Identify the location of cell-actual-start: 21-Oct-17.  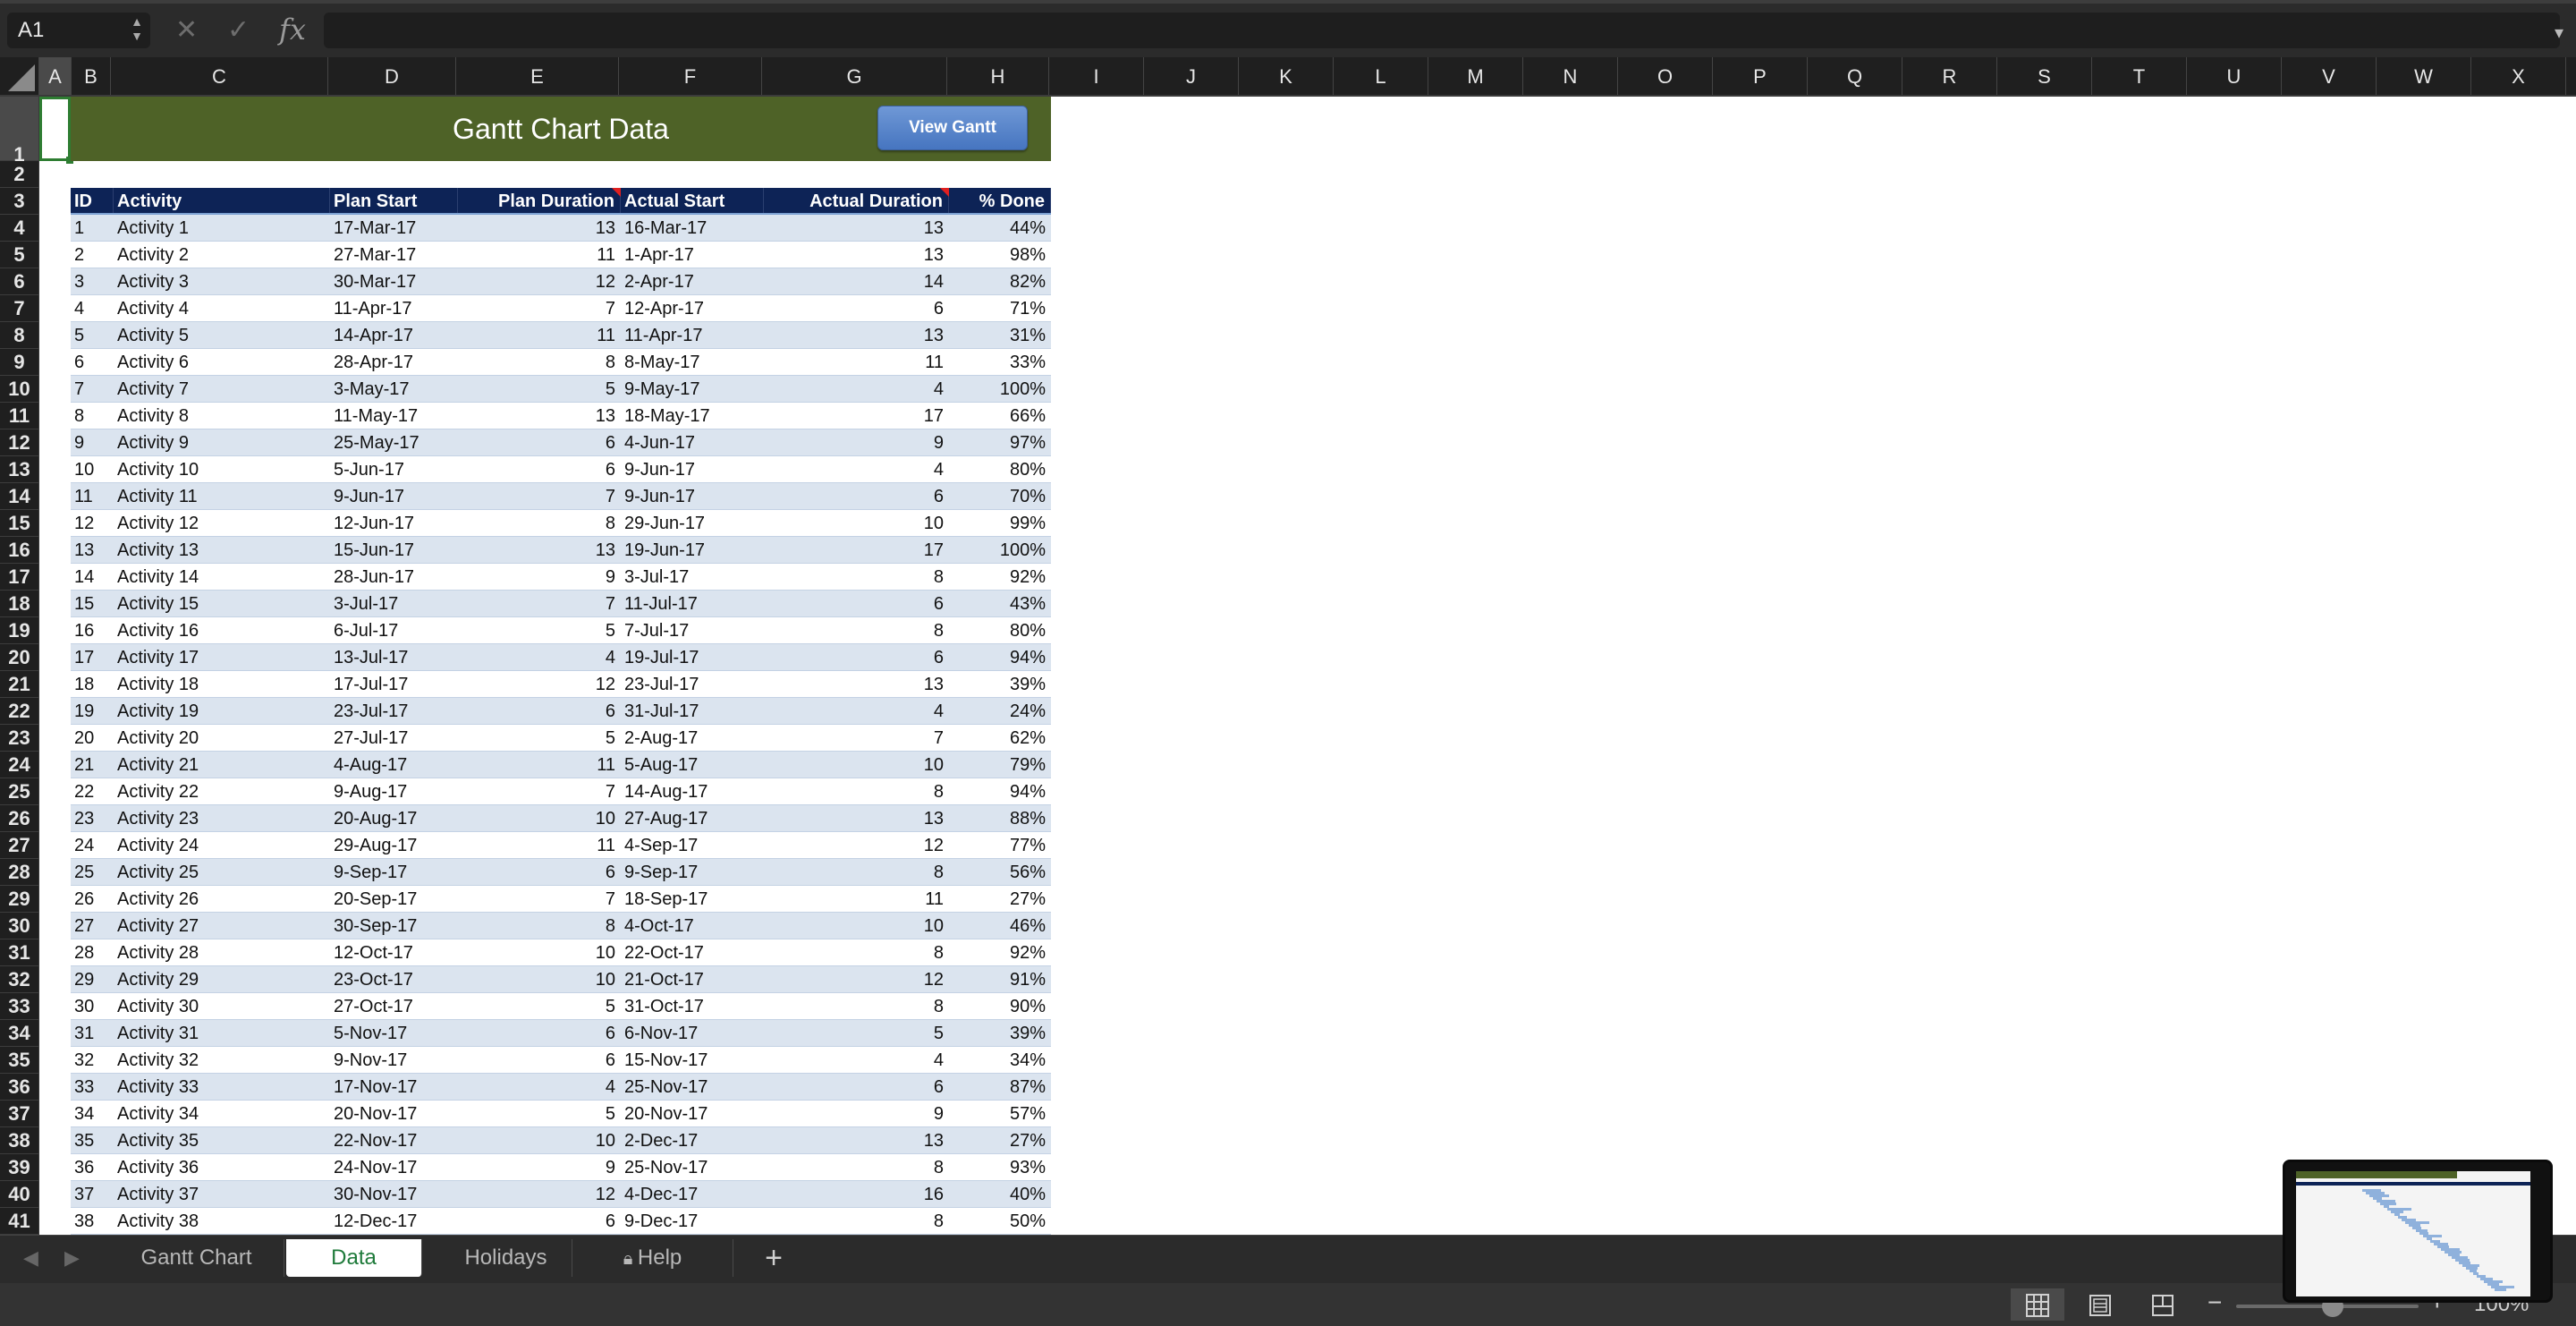
(692, 979).